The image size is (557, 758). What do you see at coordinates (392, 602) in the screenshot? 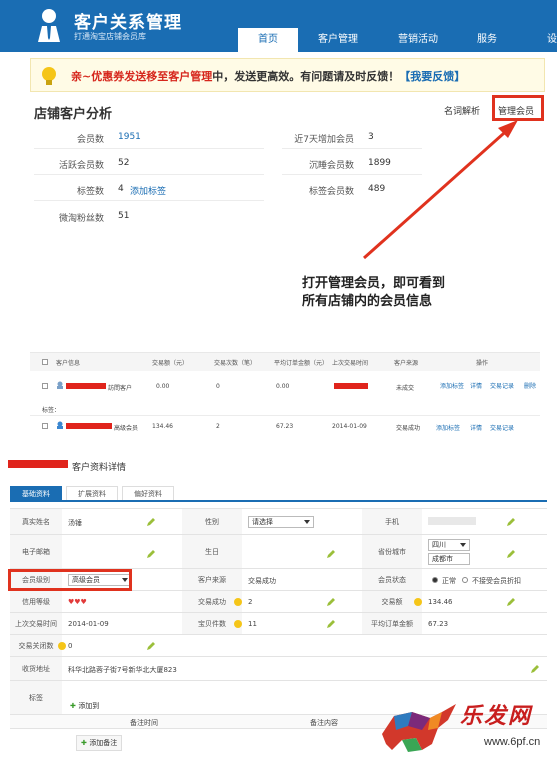
I see `amount-label: 交易额` at bounding box center [392, 602].